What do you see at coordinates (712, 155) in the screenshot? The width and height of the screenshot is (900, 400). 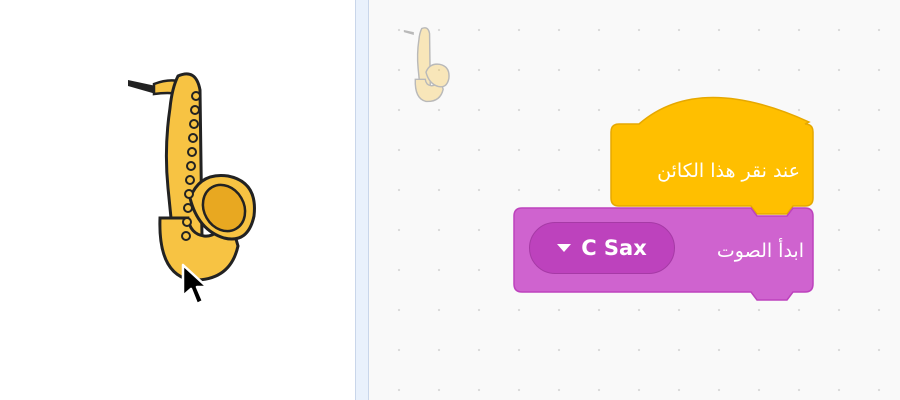 I see `hat-block` at bounding box center [712, 155].